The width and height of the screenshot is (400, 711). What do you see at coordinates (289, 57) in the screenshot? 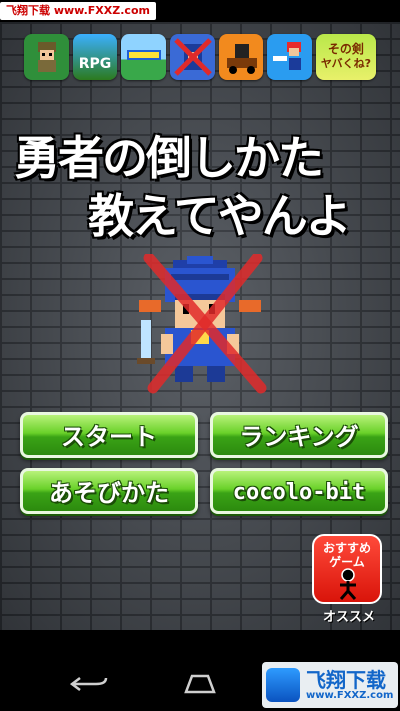
I see `ad-bird-hero-icon` at bounding box center [289, 57].